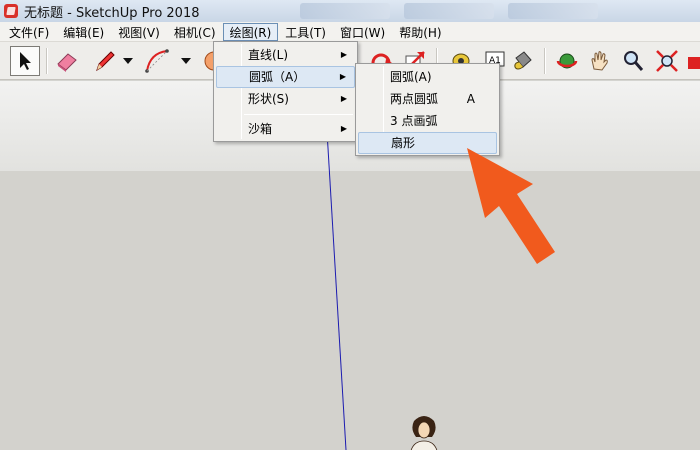  I want to click on draw-menu-item-sandbox: 沙箱 ▶, so click(285, 129).